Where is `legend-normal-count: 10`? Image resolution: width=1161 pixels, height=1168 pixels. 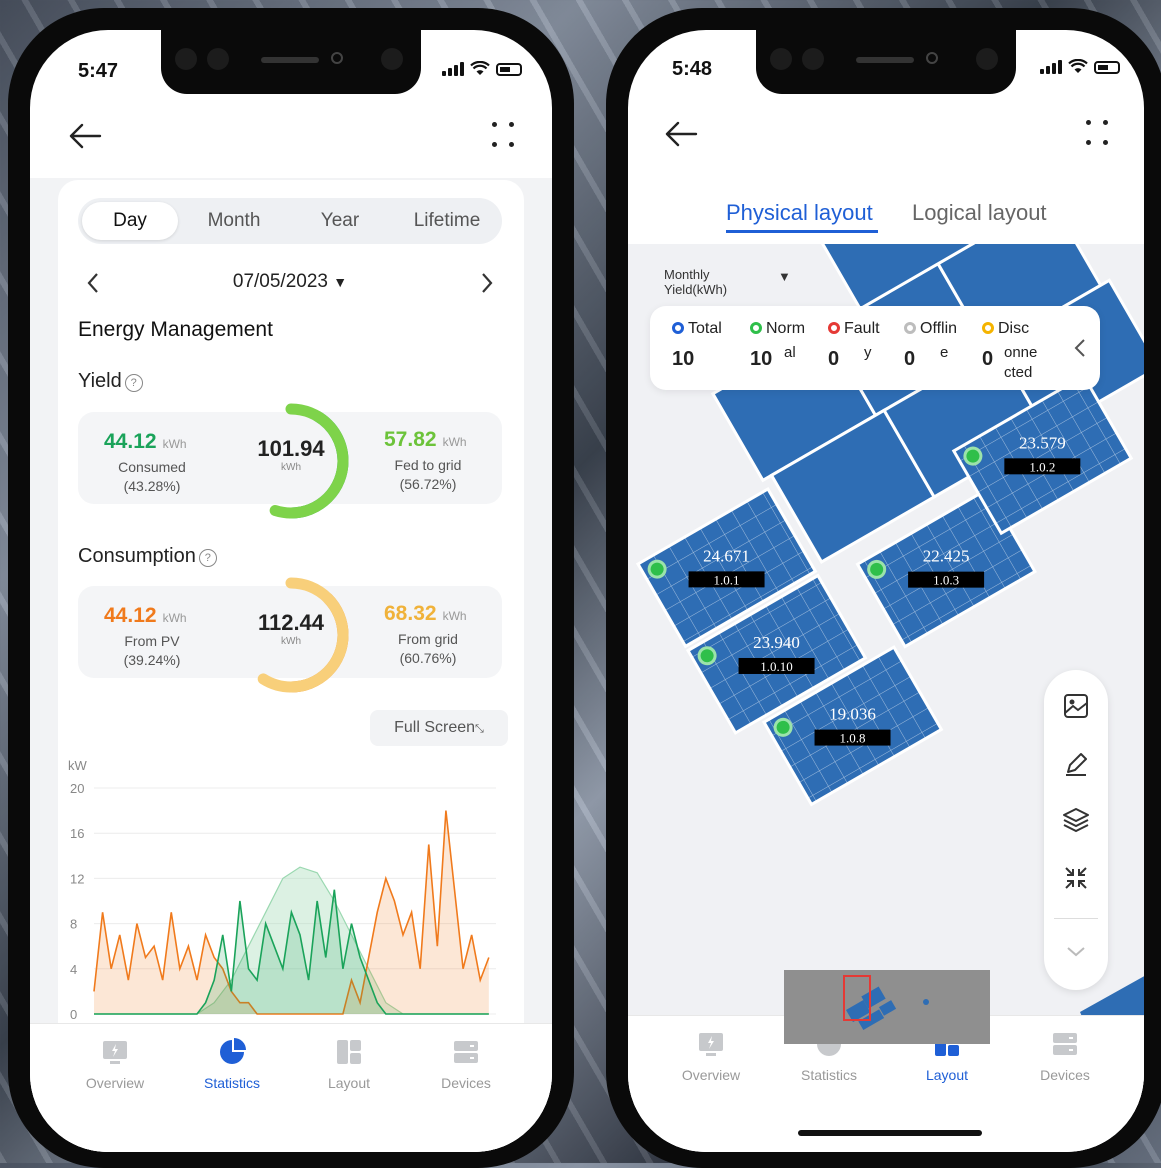 legend-normal-count: 10 is located at coordinates (761, 359).